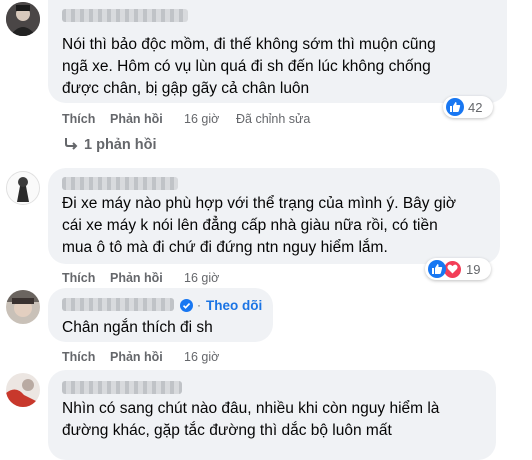 Image resolution: width=532 pixels, height=460 pixels. I want to click on comment-text: Chân ngắn thích đi sh, so click(167, 328).